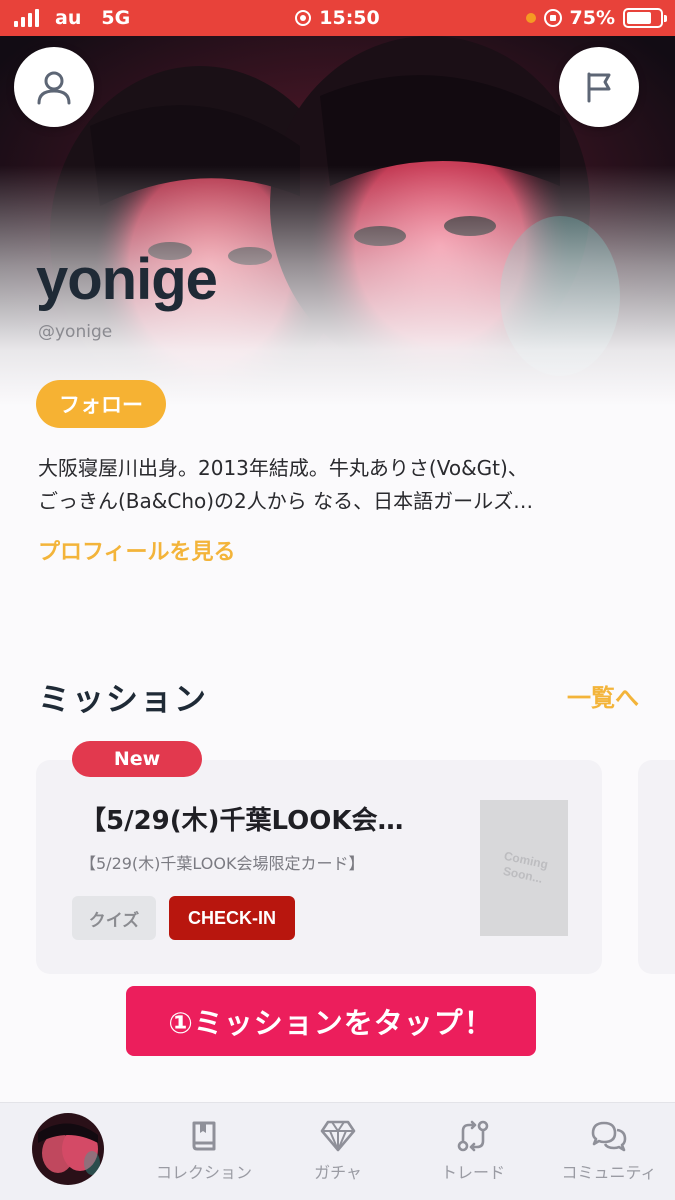  I want to click on bottom-nav: コレクション ガチャ トレード コミュニティ, so click(337, 1151).